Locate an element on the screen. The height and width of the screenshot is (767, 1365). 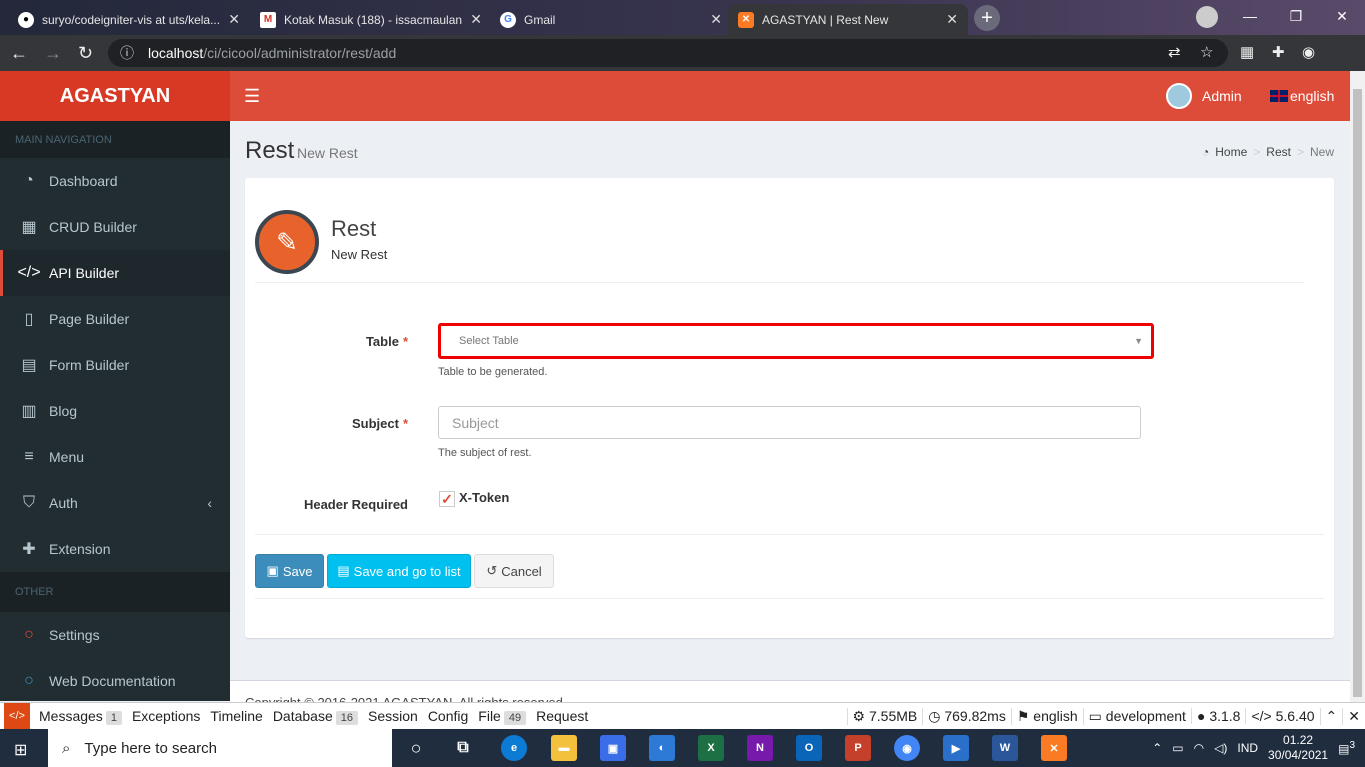
sidebar-item-dashboard: ◔ Dashboard is located at coordinates (115, 181).